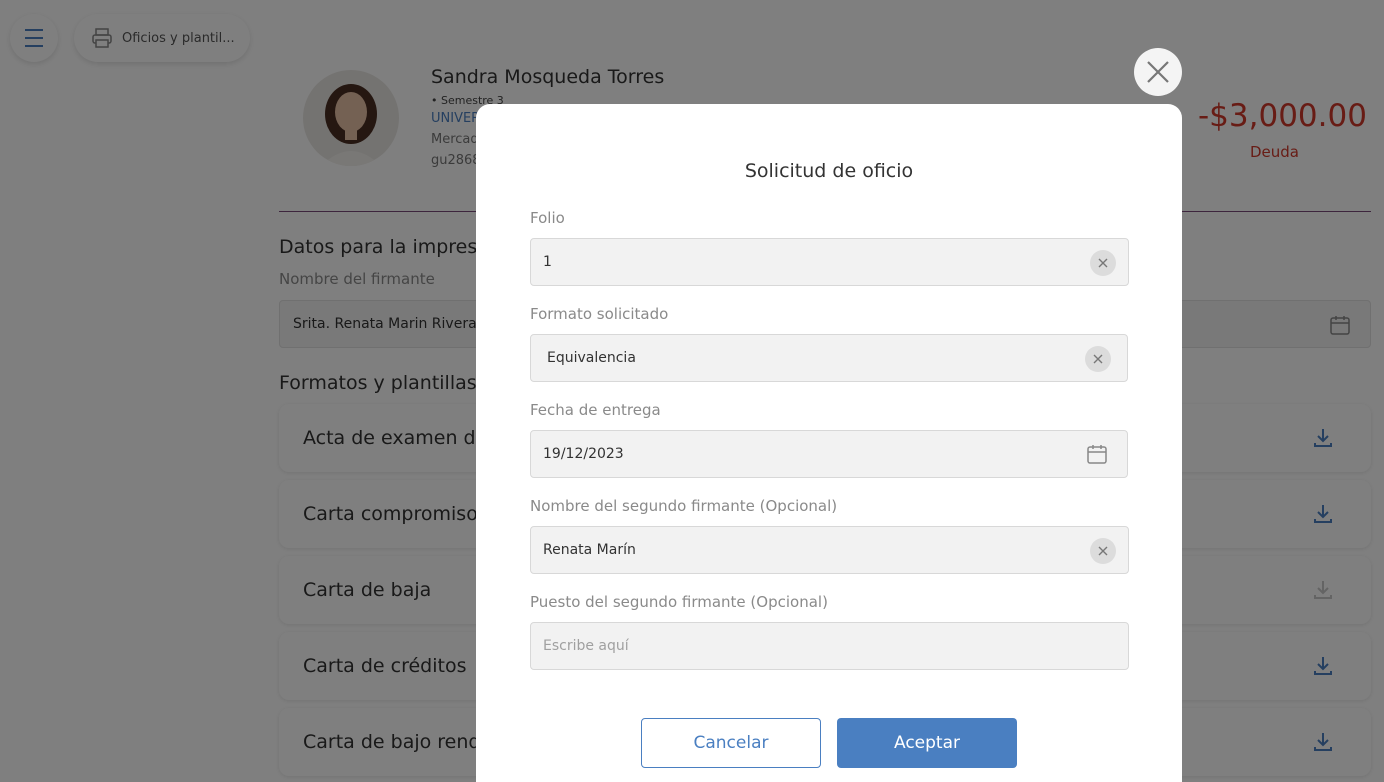 The width and height of the screenshot is (1384, 782). I want to click on calendar-icon, so click(1097, 454).